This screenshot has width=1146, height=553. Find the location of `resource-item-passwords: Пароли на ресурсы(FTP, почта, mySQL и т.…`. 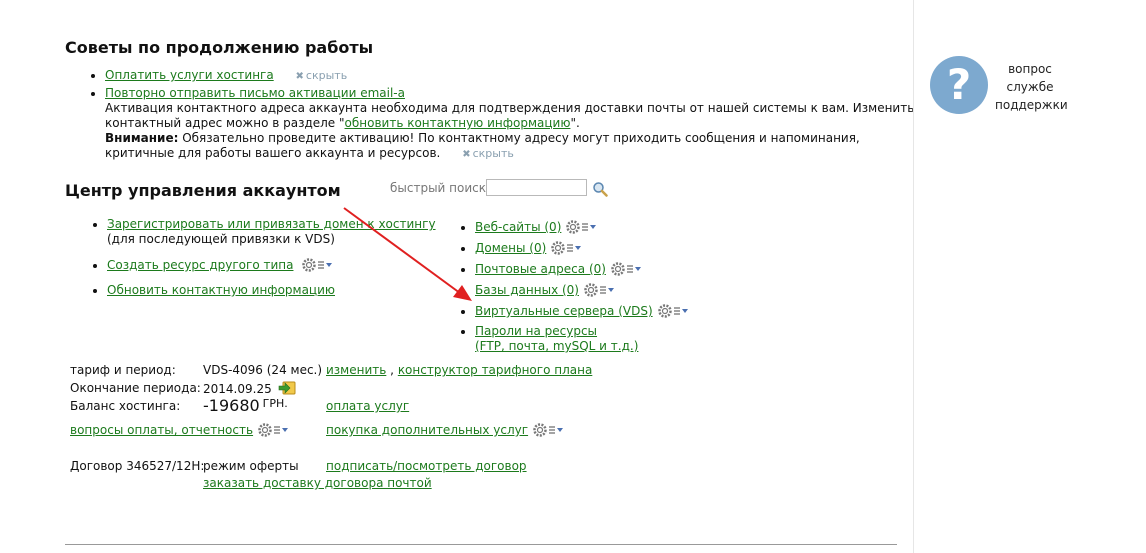

resource-item-passwords: Пароли на ресурсы(FTP, почта, mySQL и т.… is located at coordinates (625, 339).